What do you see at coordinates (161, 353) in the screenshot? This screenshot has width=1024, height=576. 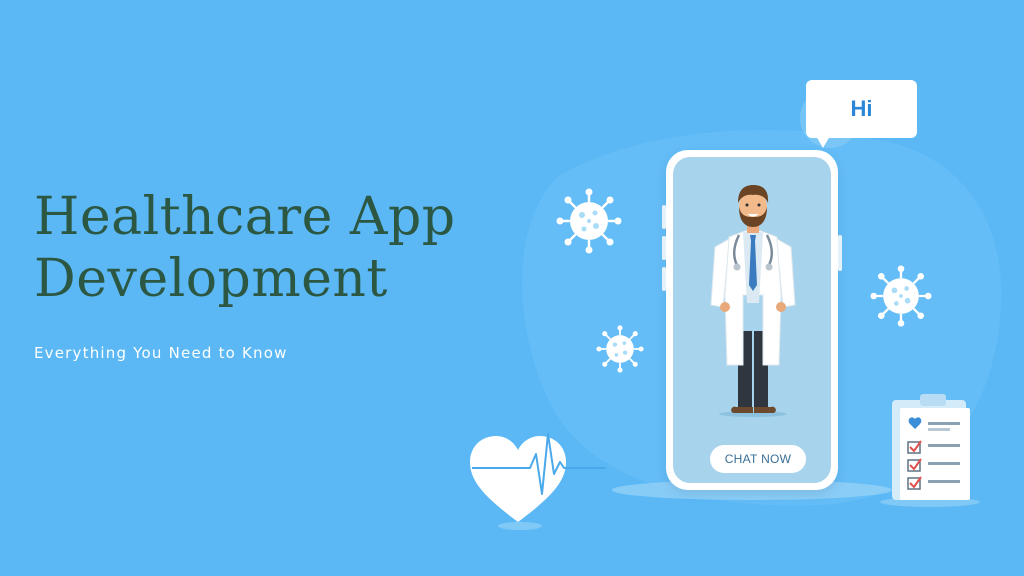 I see `subtitle: Everything You Need to Know` at bounding box center [161, 353].